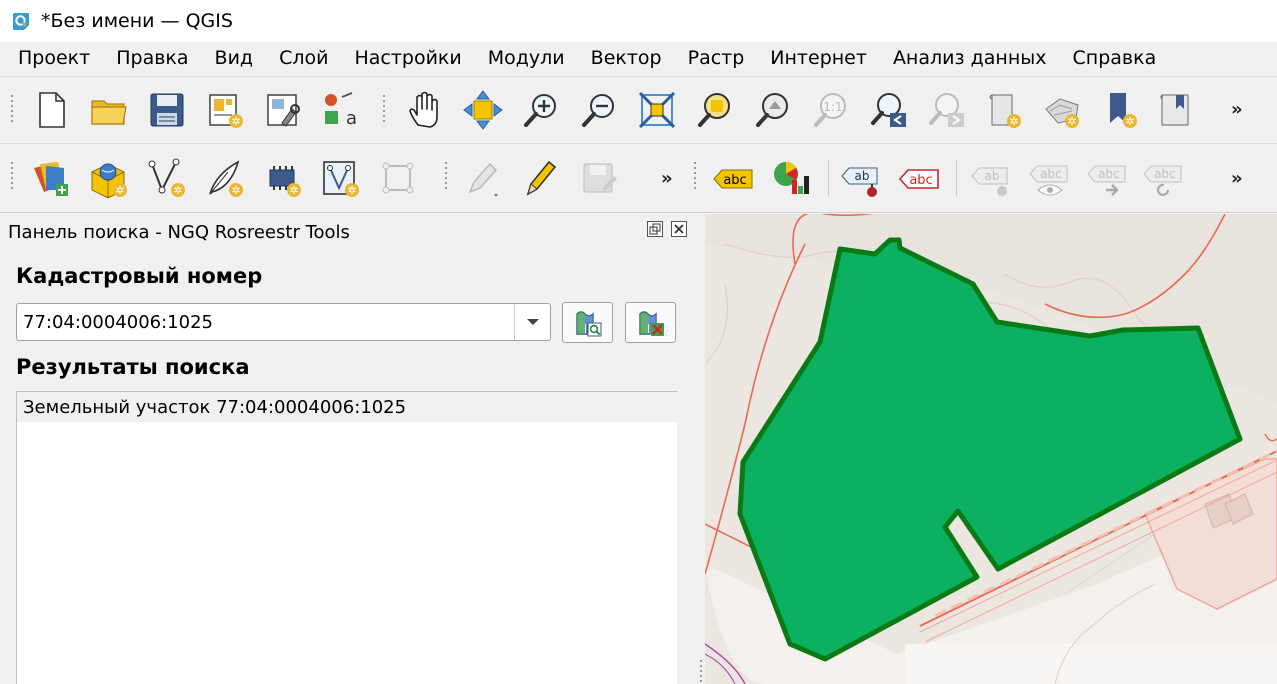 The image size is (1277, 684). I want to click on new-geopackage-layer-button: ✲, so click(109, 179).